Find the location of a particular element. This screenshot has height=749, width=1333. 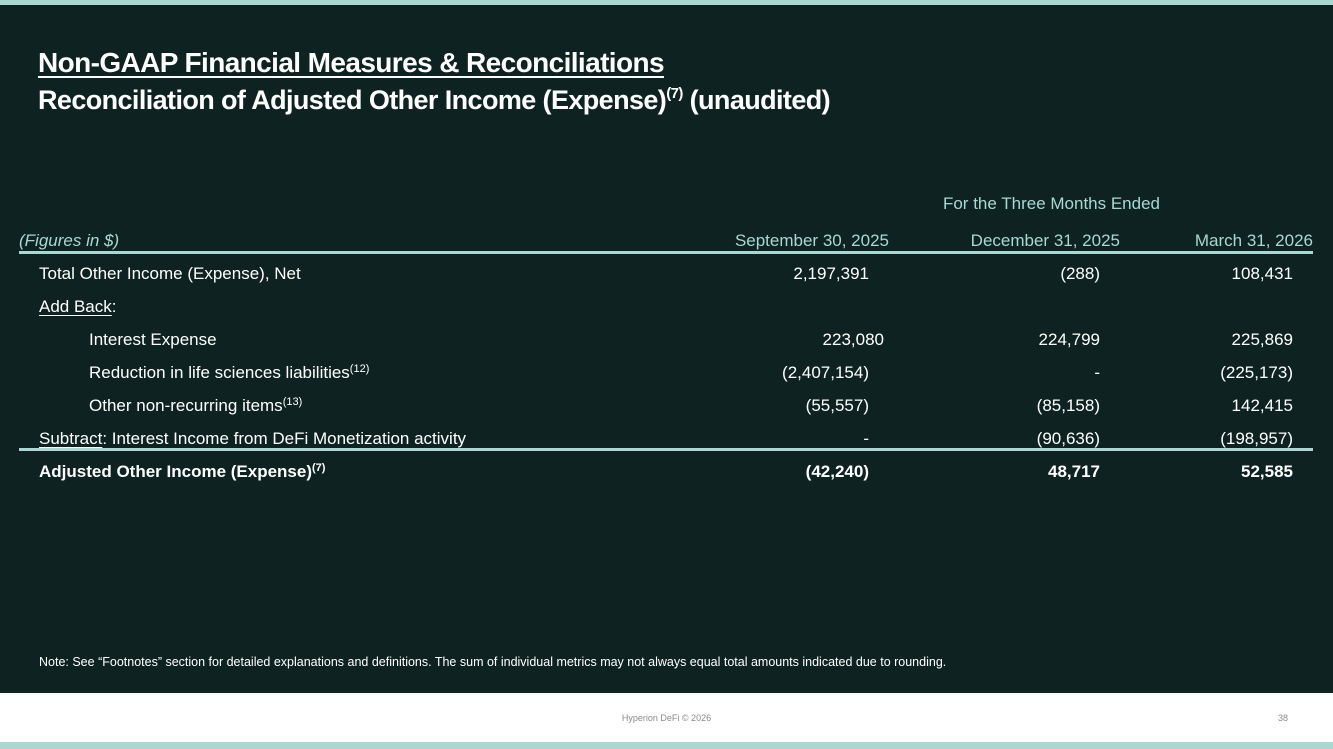

total-rule is located at coordinates (666, 449).